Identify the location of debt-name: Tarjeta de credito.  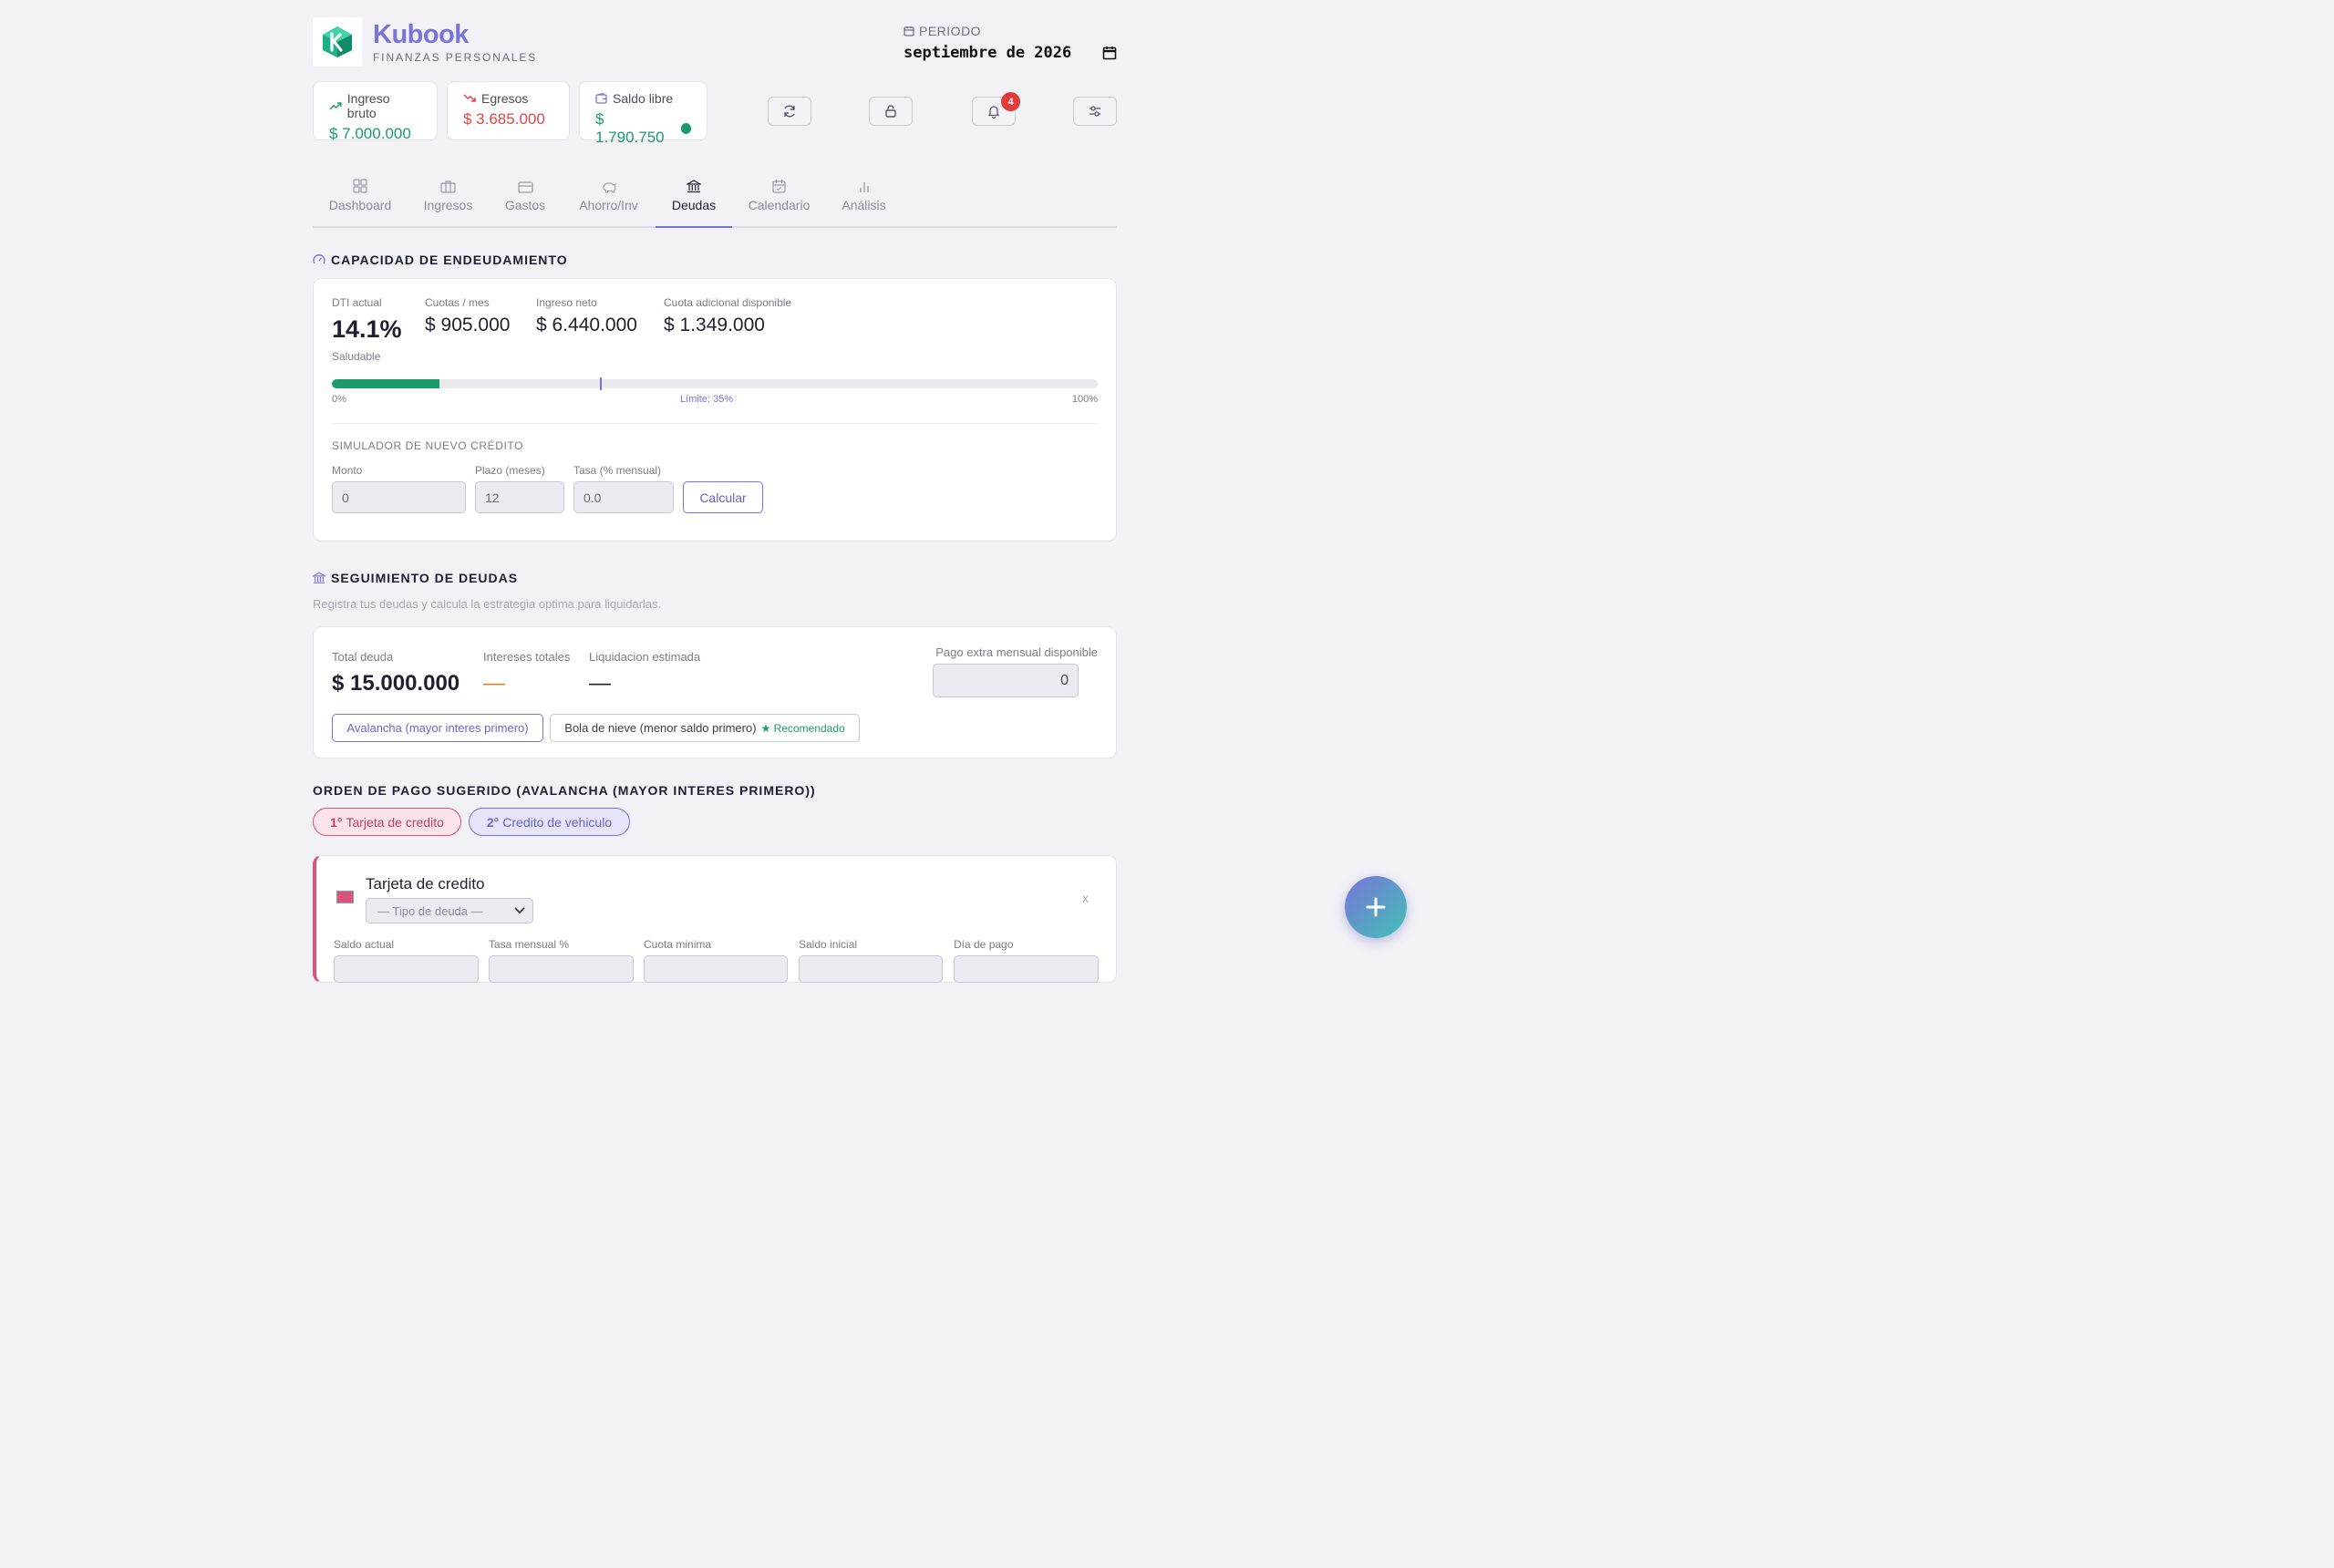
(425, 884).